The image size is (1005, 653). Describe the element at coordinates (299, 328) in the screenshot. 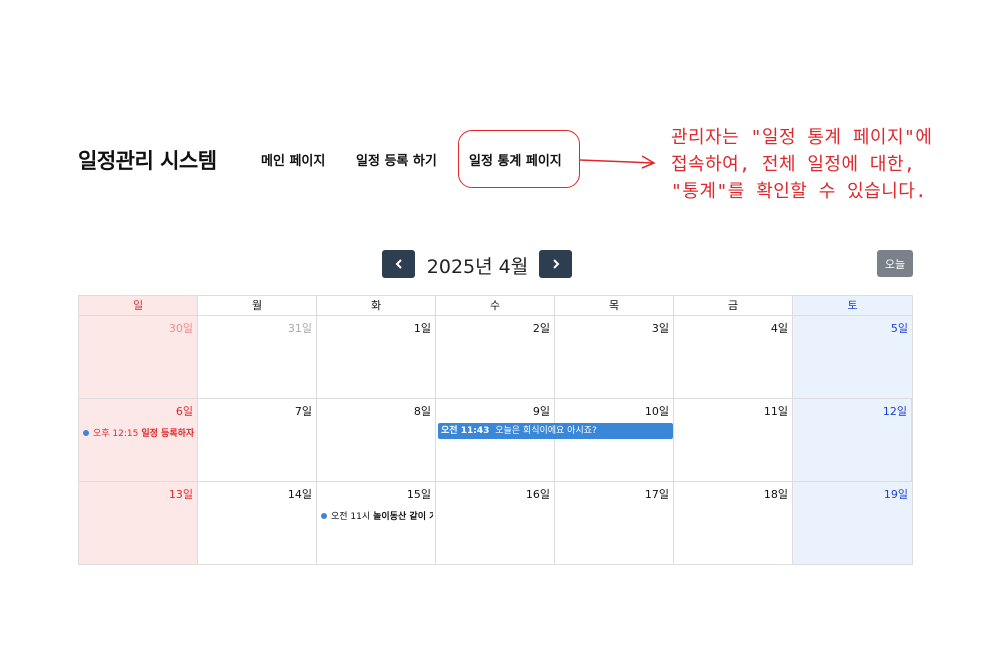

I see `day-number: 31일` at that location.